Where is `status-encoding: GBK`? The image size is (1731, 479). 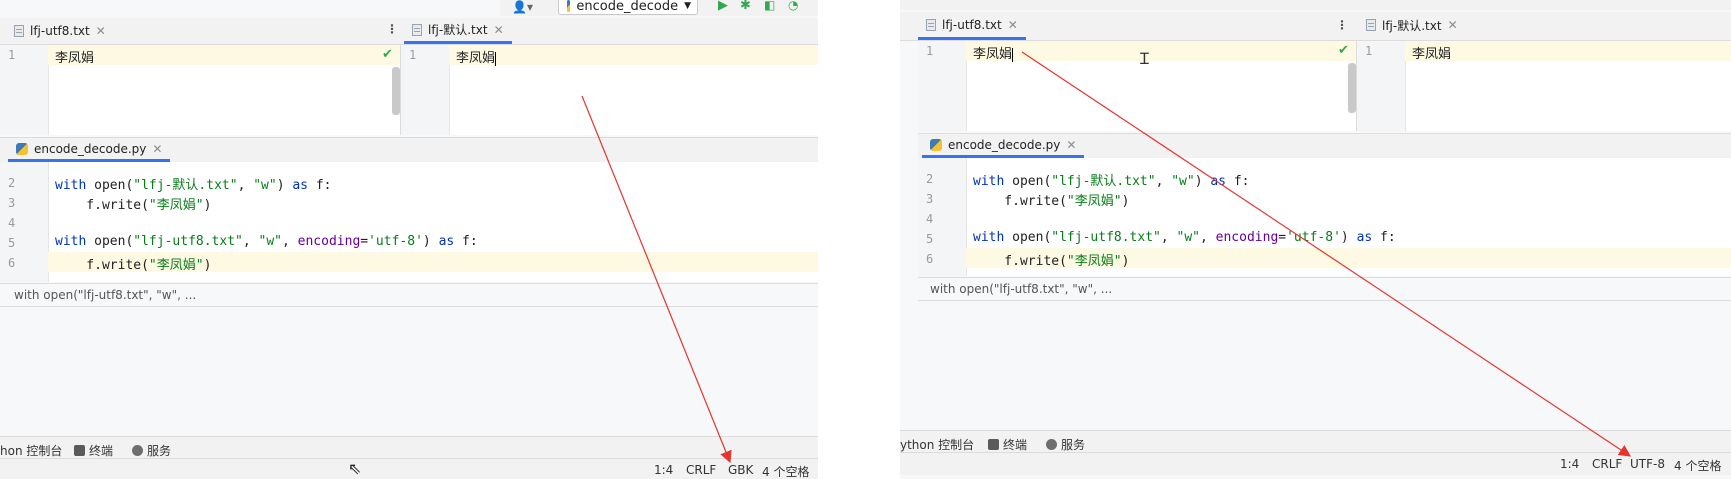
status-encoding: GBK is located at coordinates (740, 470).